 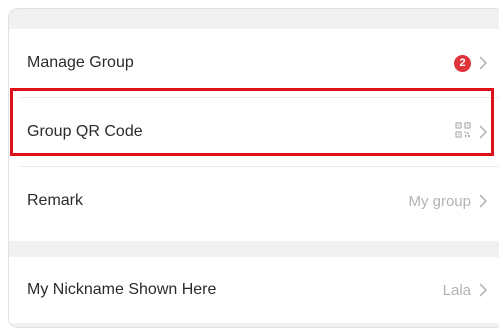 I want to click on remark-value: My group, so click(x=439, y=201).